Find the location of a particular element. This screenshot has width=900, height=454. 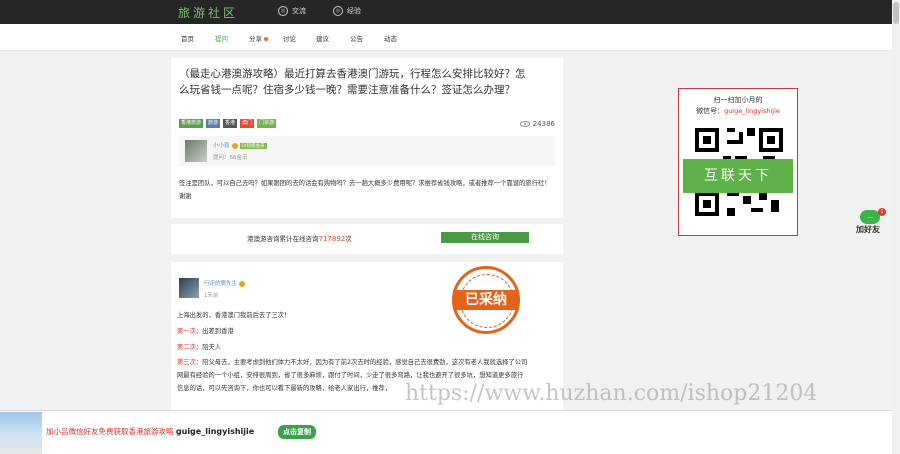

wechat-qr-card: 扫一扫加小月的 微信号：guige_lingyishijie 互联天下 is located at coordinates (738, 162).